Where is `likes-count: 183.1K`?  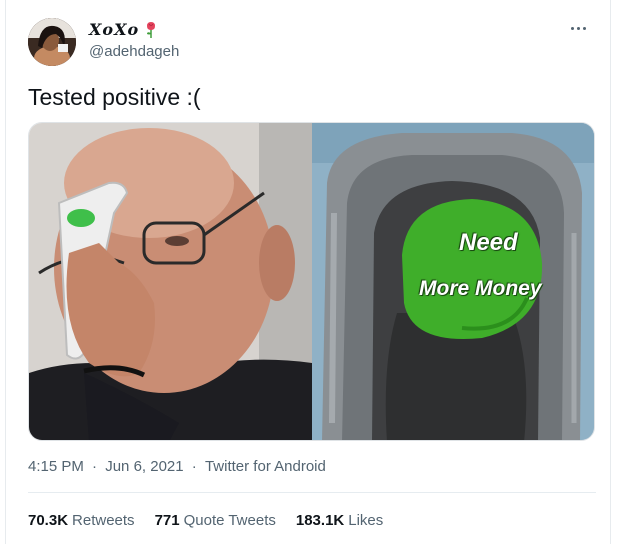
likes-count: 183.1K is located at coordinates (320, 520).